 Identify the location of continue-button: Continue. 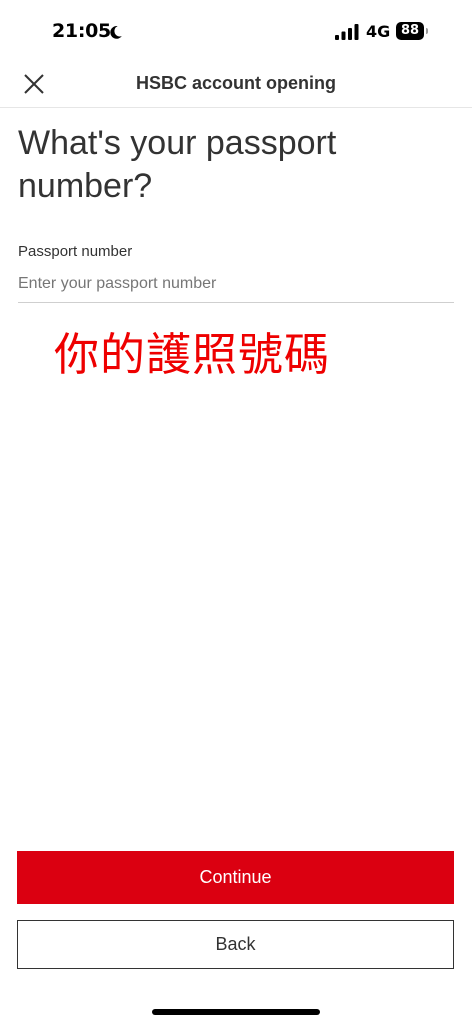
(235, 877).